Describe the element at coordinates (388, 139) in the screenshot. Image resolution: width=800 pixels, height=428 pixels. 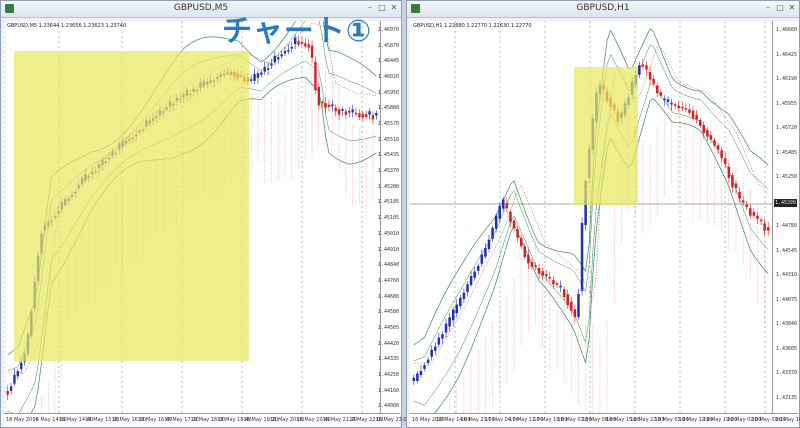
I see `price-tick-label: 1.45510` at that location.